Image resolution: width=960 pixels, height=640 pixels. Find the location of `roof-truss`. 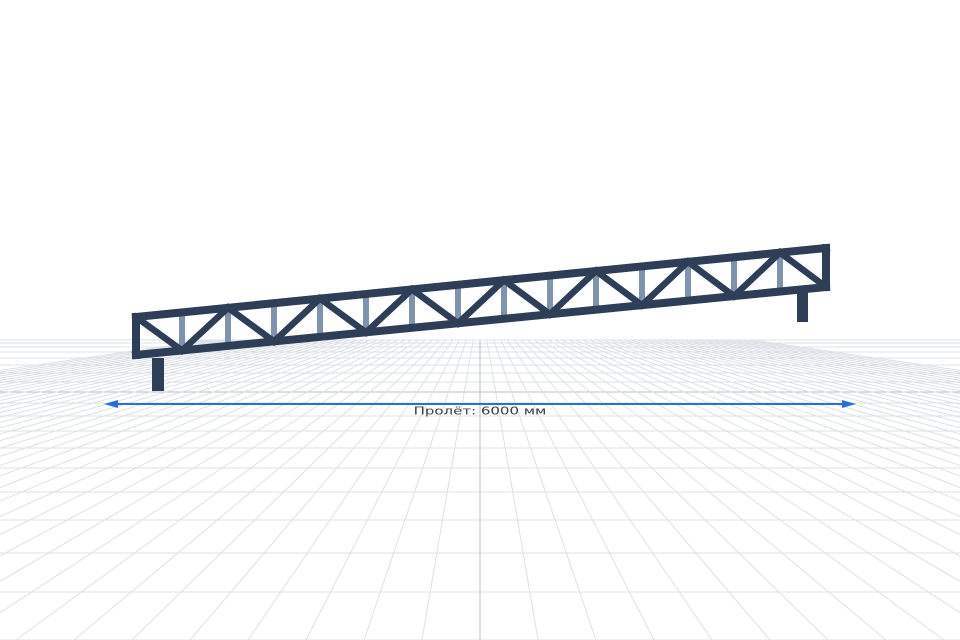

roof-truss is located at coordinates (481, 301).